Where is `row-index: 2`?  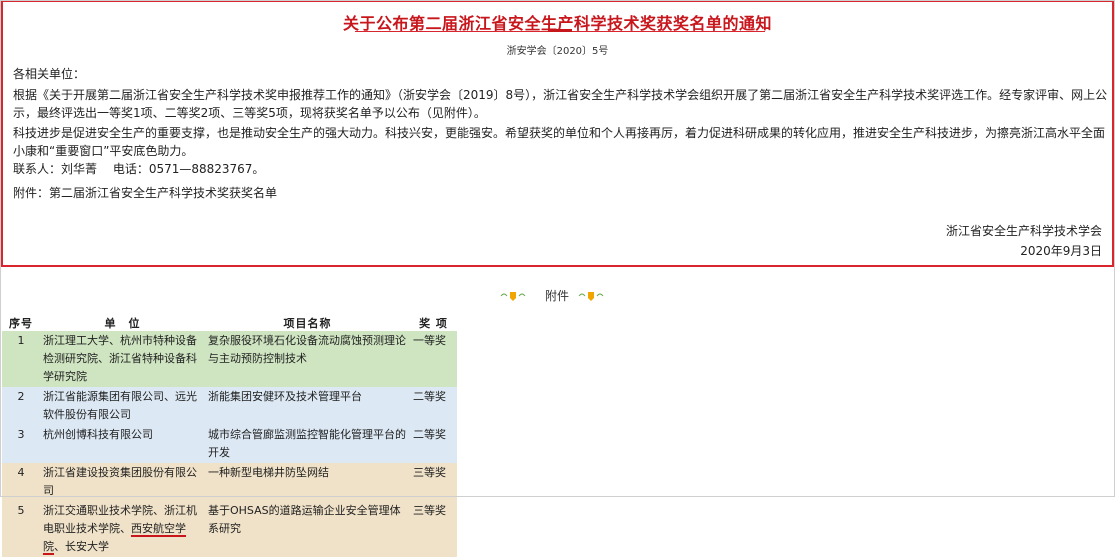
row-index: 2 is located at coordinates (21, 396).